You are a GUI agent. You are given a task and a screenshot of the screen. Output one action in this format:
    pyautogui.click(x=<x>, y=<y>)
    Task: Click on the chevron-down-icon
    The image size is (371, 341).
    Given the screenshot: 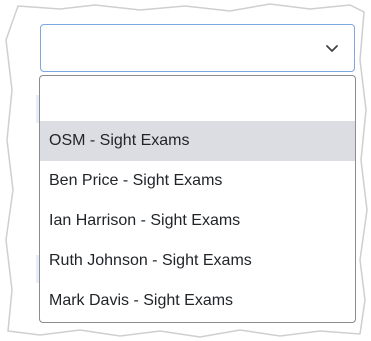 What is the action you would take?
    pyautogui.click(x=332, y=48)
    